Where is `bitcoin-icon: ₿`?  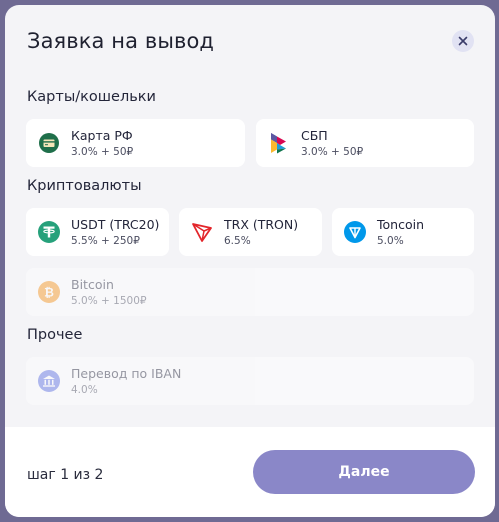
bitcoin-icon: ₿ is located at coordinates (49, 292).